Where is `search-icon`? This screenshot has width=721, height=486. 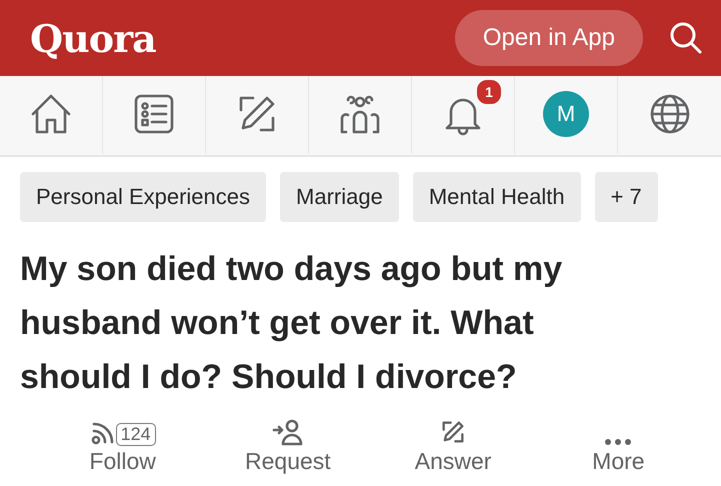
search-icon is located at coordinates (686, 38).